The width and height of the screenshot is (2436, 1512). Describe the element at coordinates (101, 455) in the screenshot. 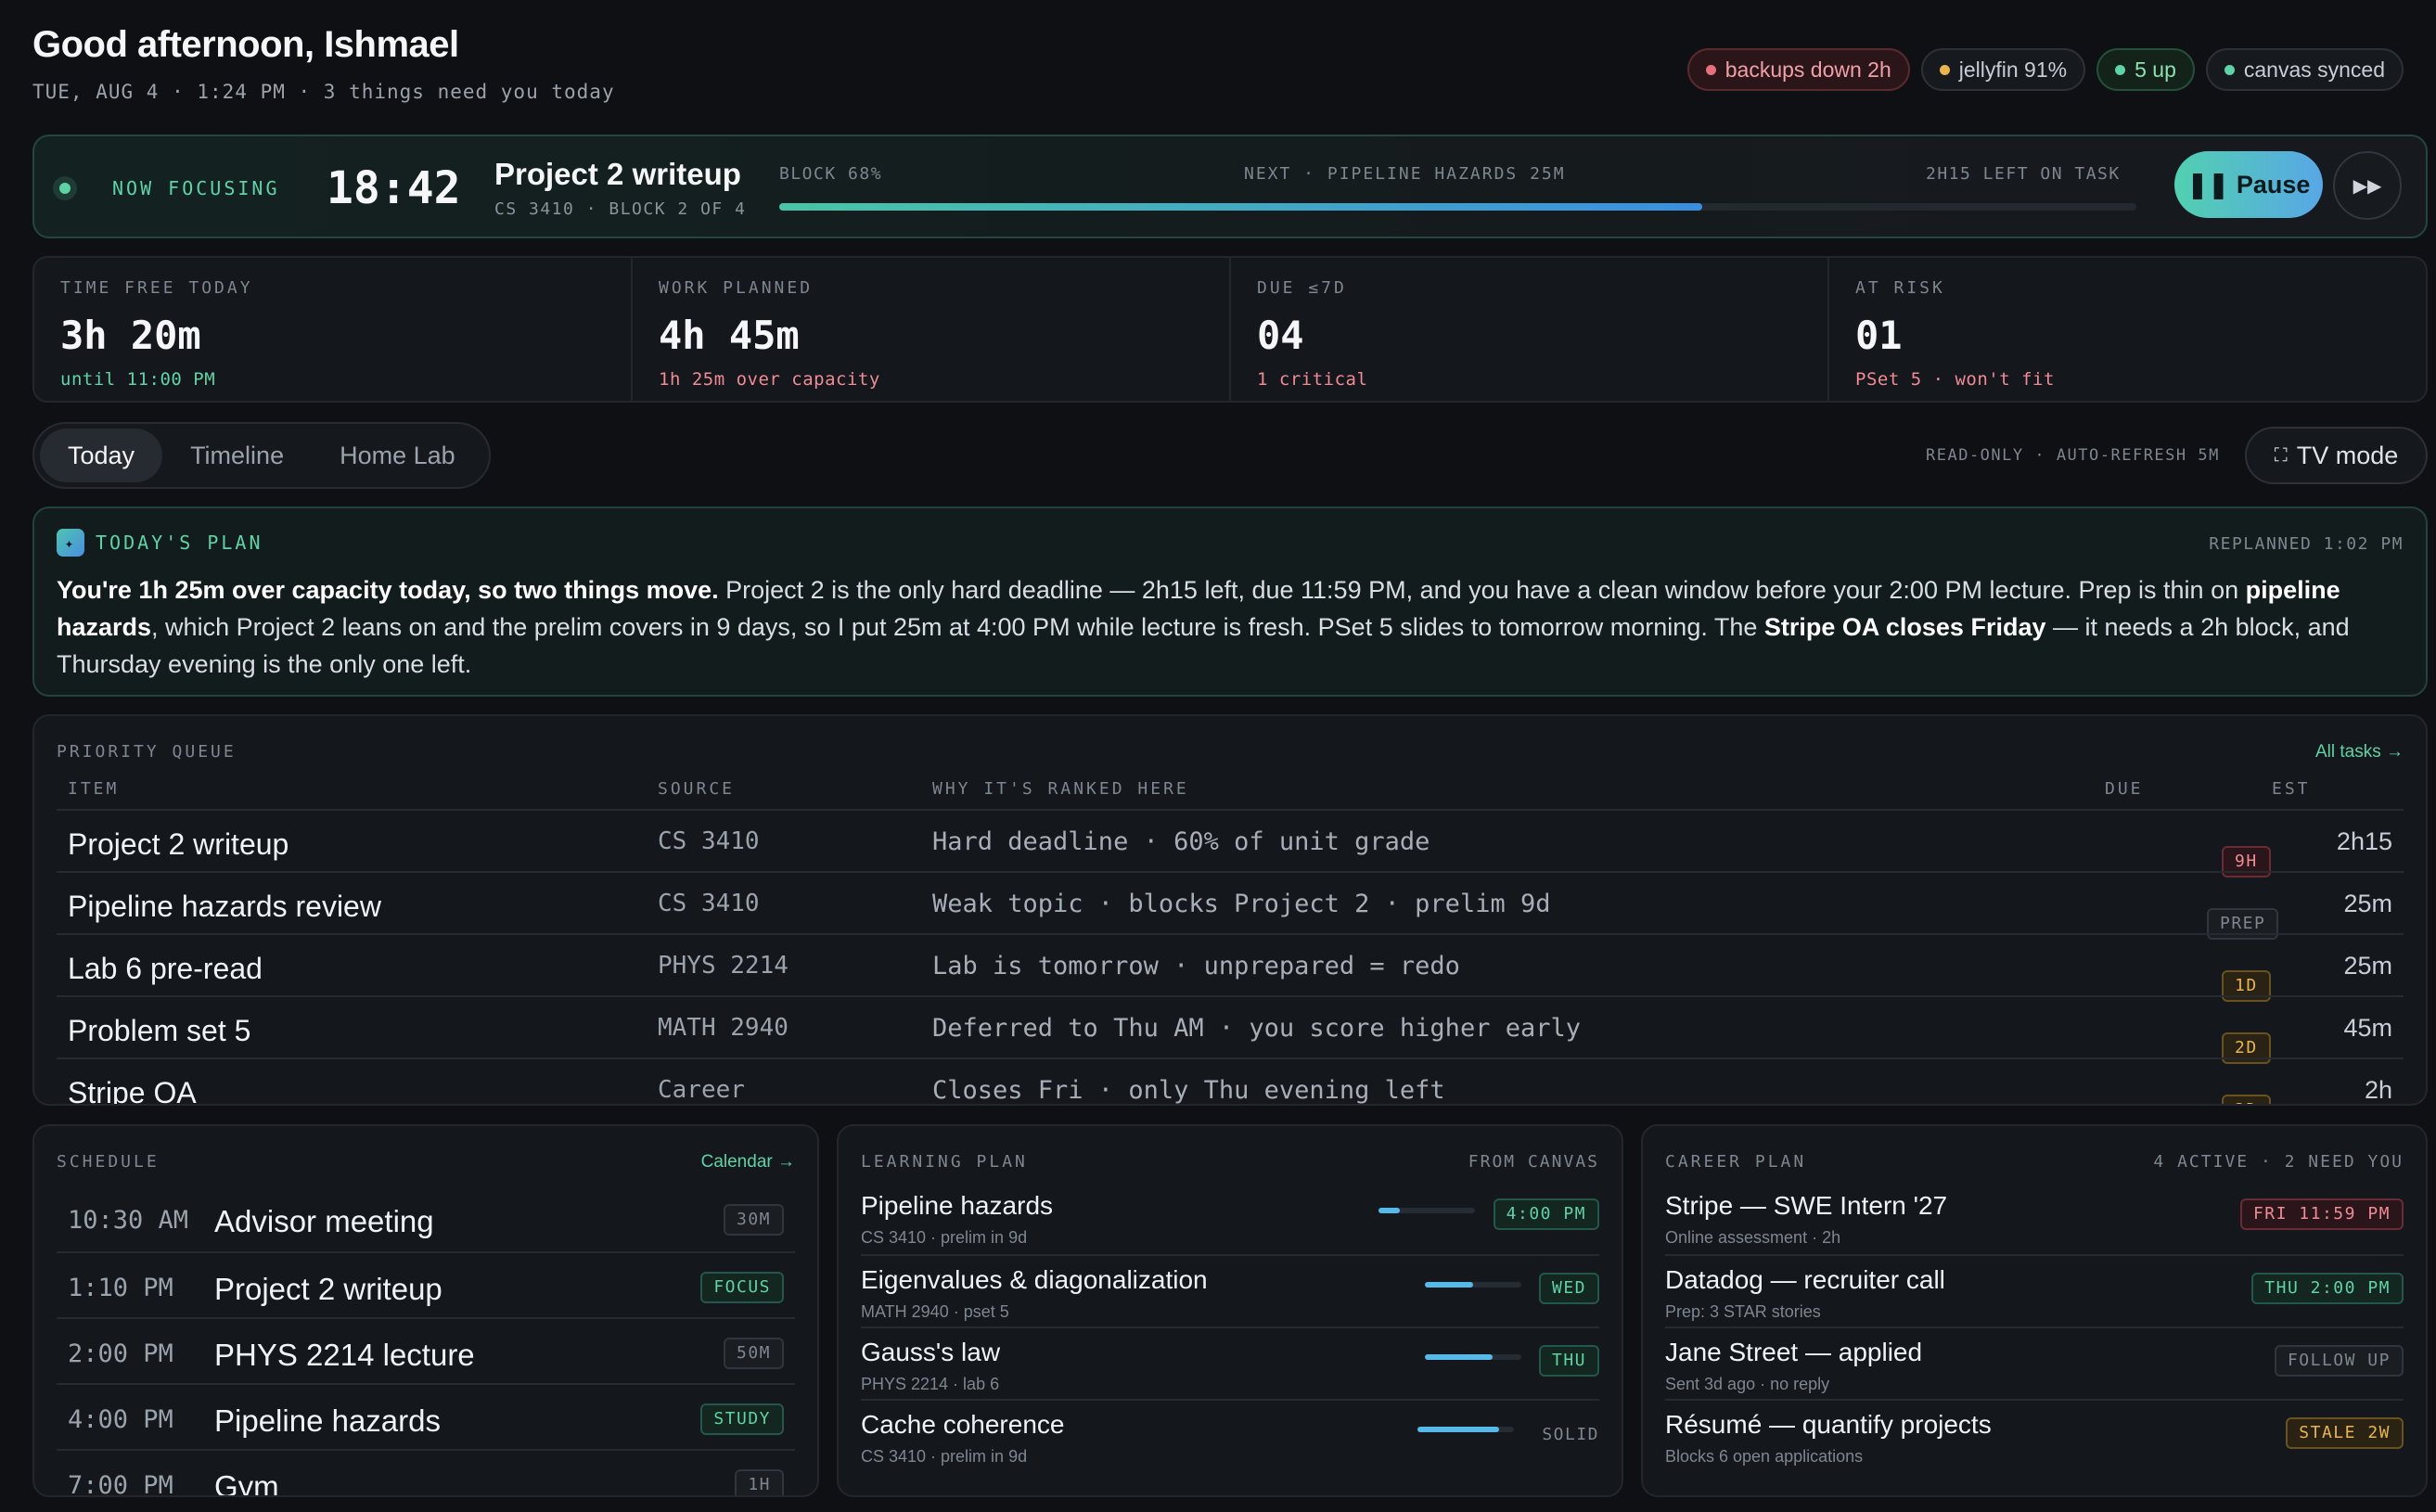

I see `tab-today: Today` at that location.